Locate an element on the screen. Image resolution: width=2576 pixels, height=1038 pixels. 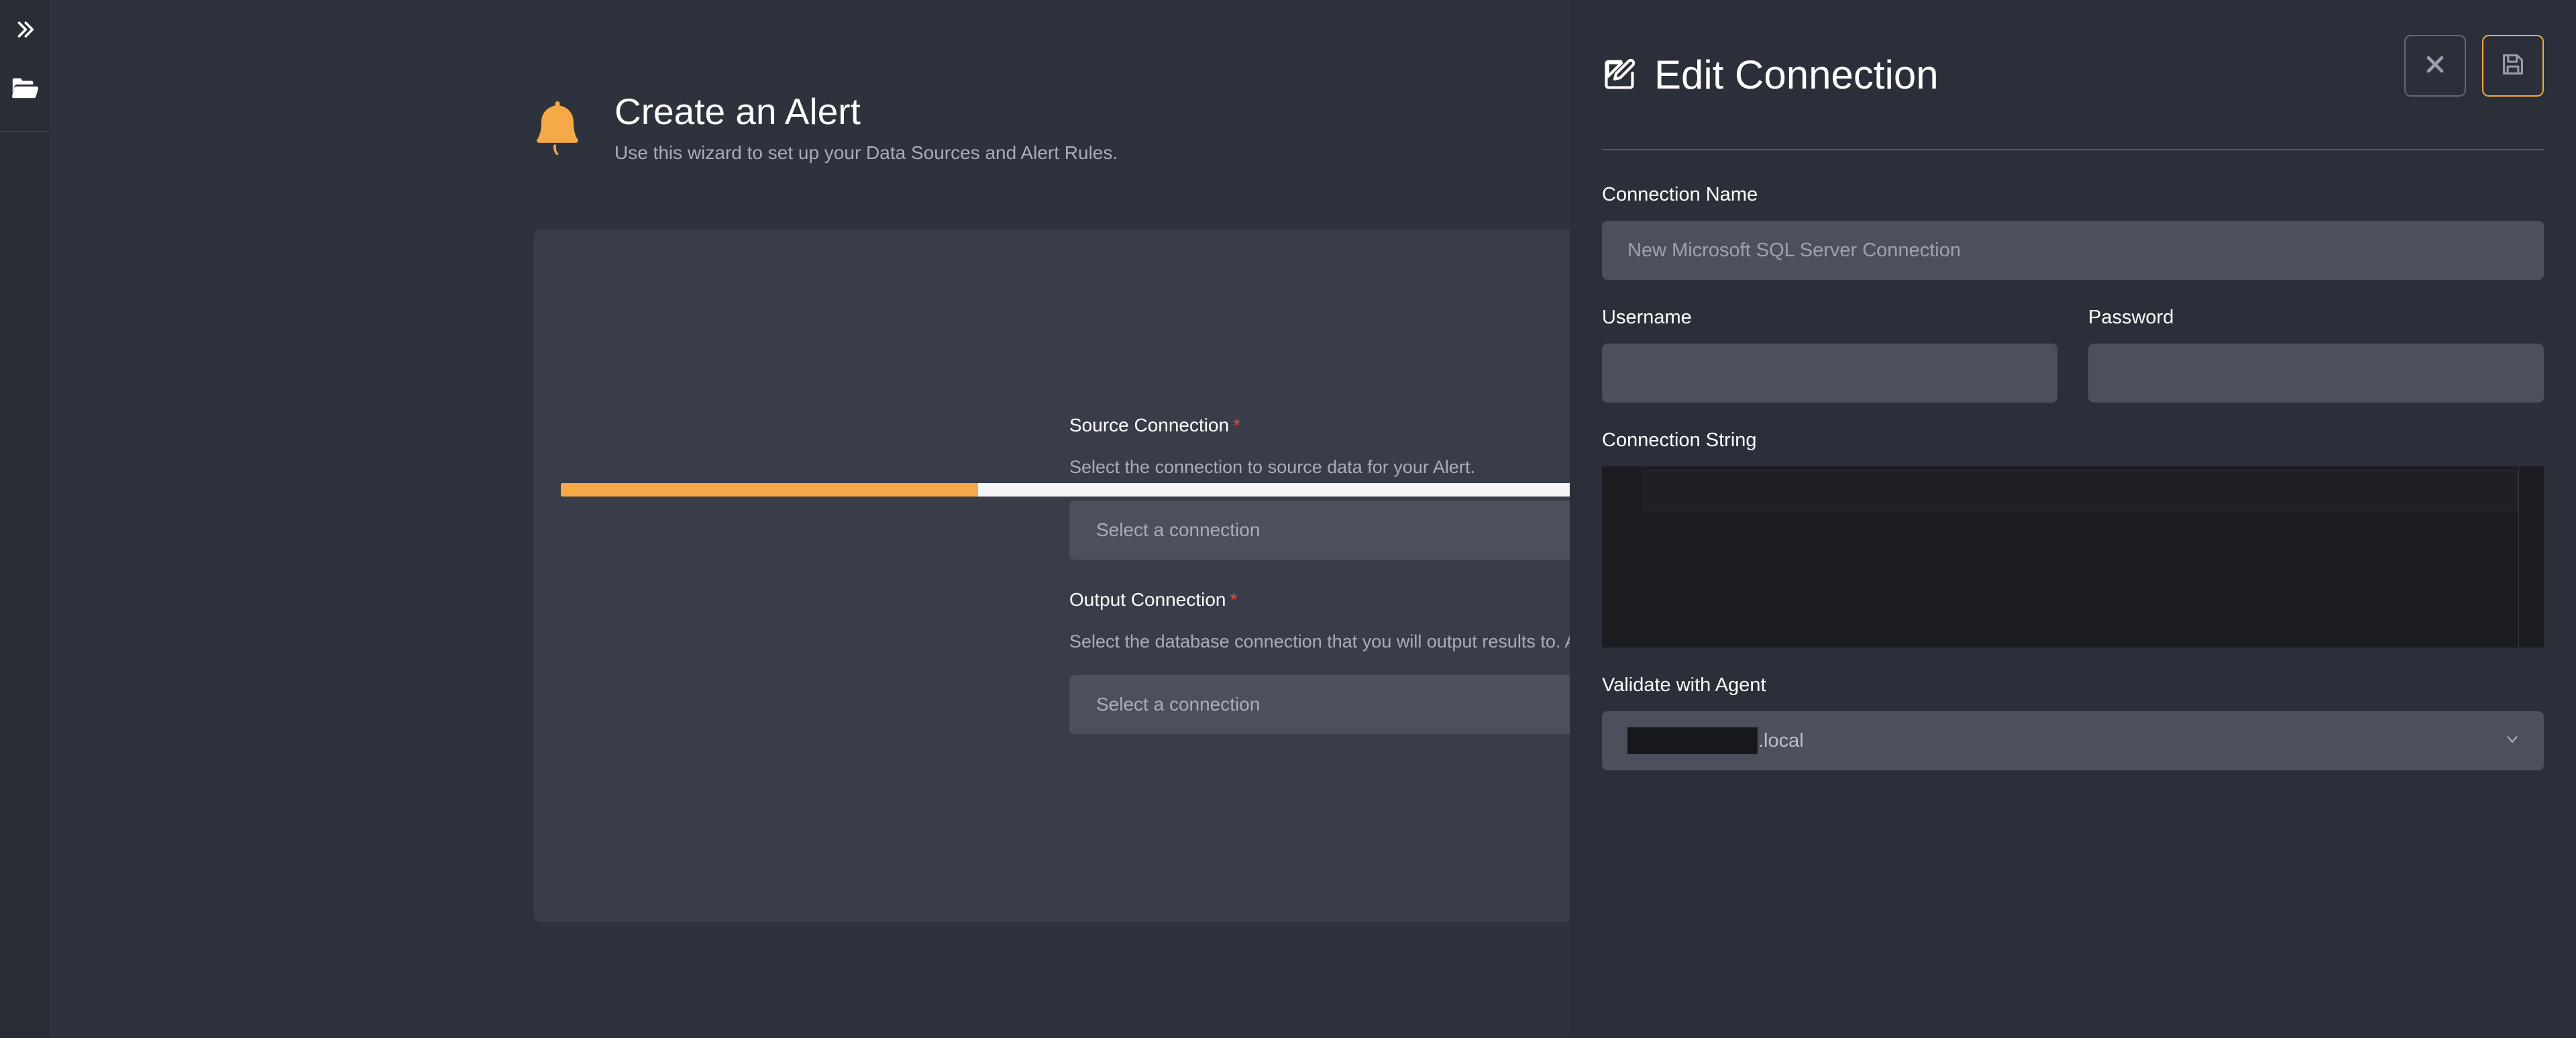
folder-open-icon is located at coordinates (24, 88).